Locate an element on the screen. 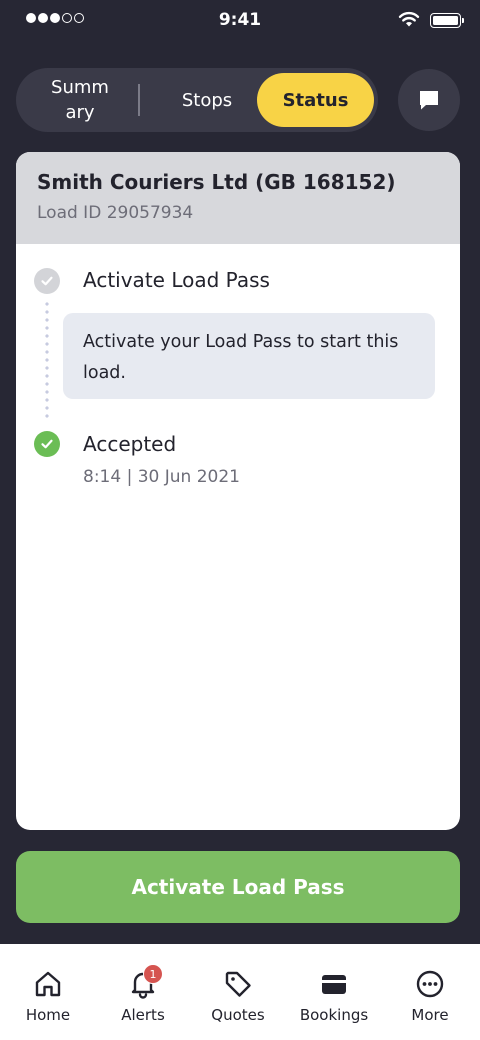 This screenshot has height=1040, width=480. segment-divider is located at coordinates (139, 100).